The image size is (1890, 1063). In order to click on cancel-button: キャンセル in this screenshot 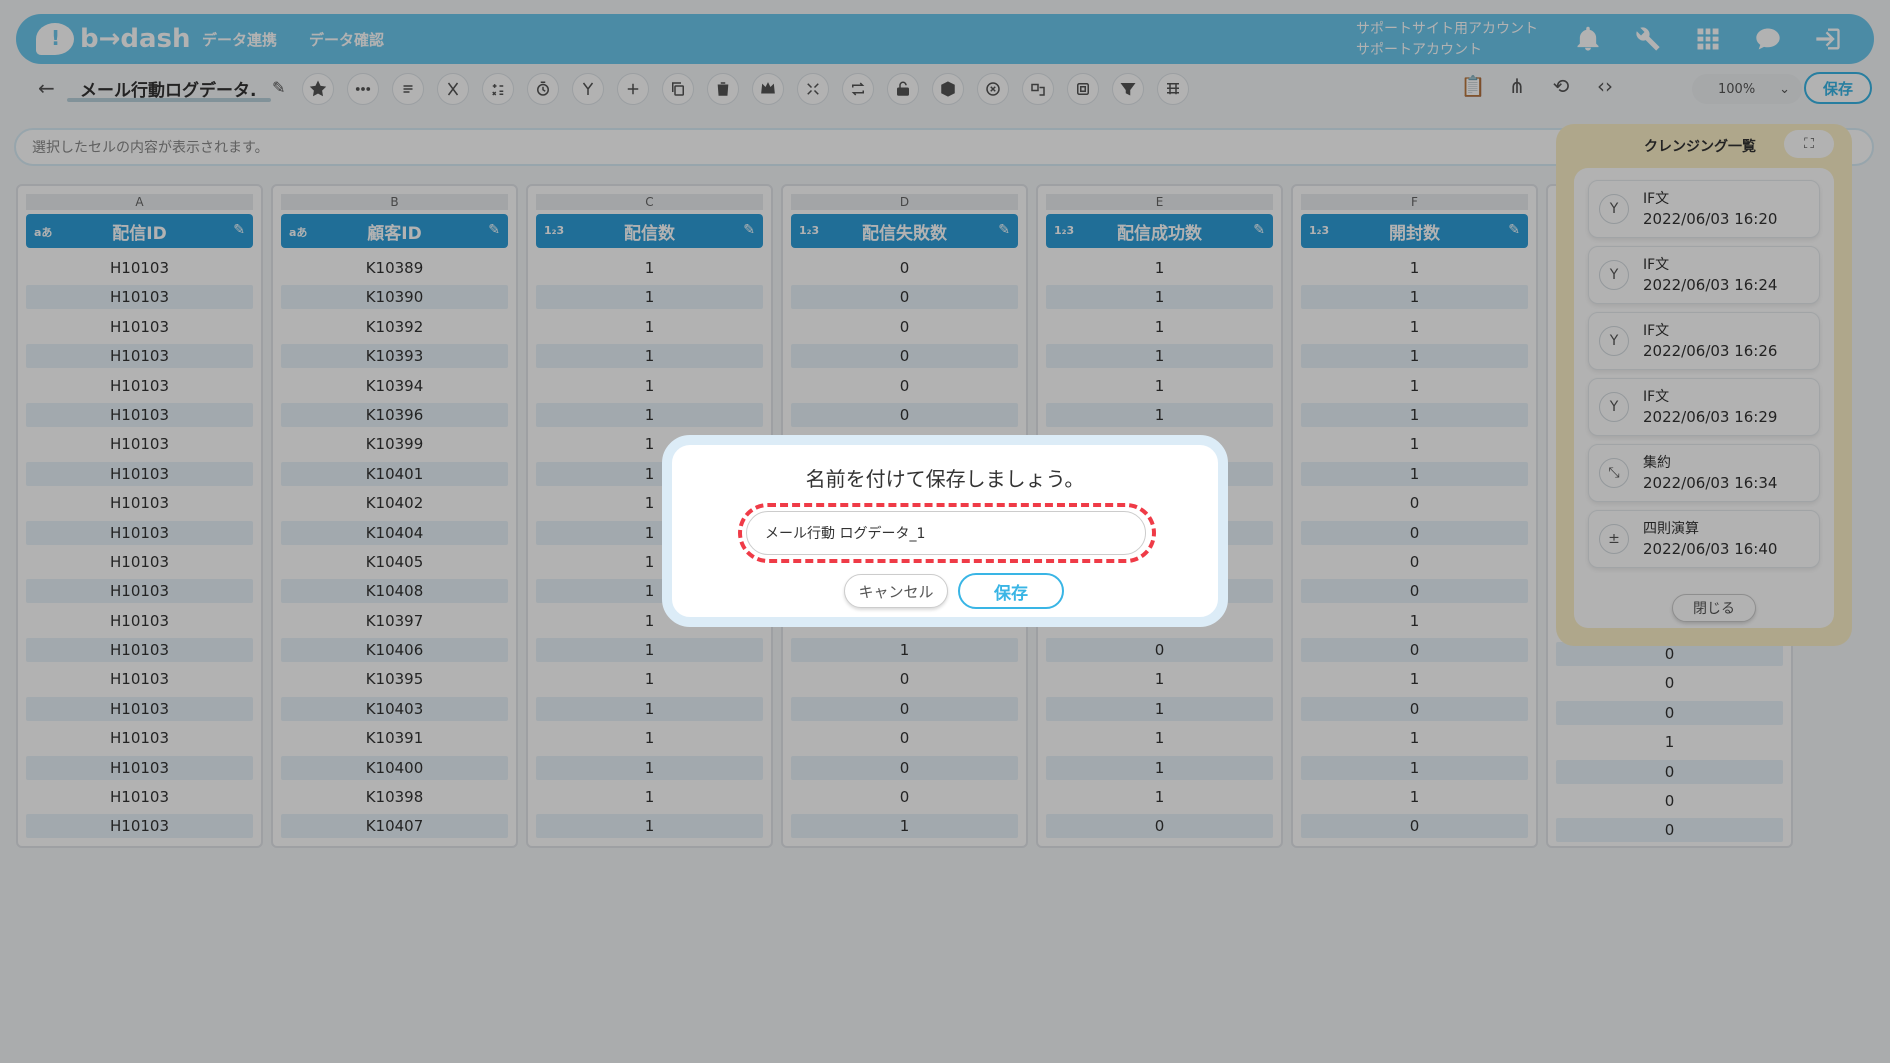, I will do `click(896, 591)`.